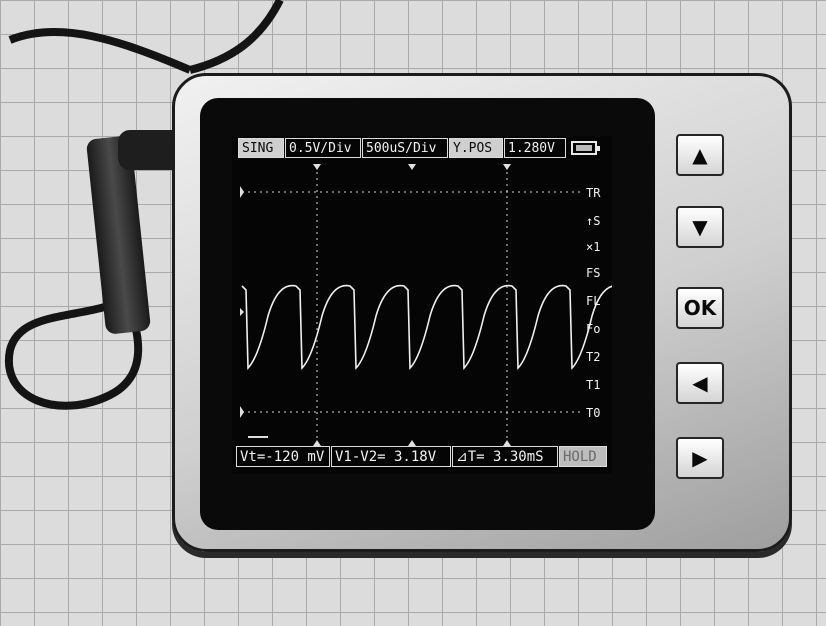 The image size is (826, 626). I want to click on right-arrow-icon: ▶, so click(700, 458).